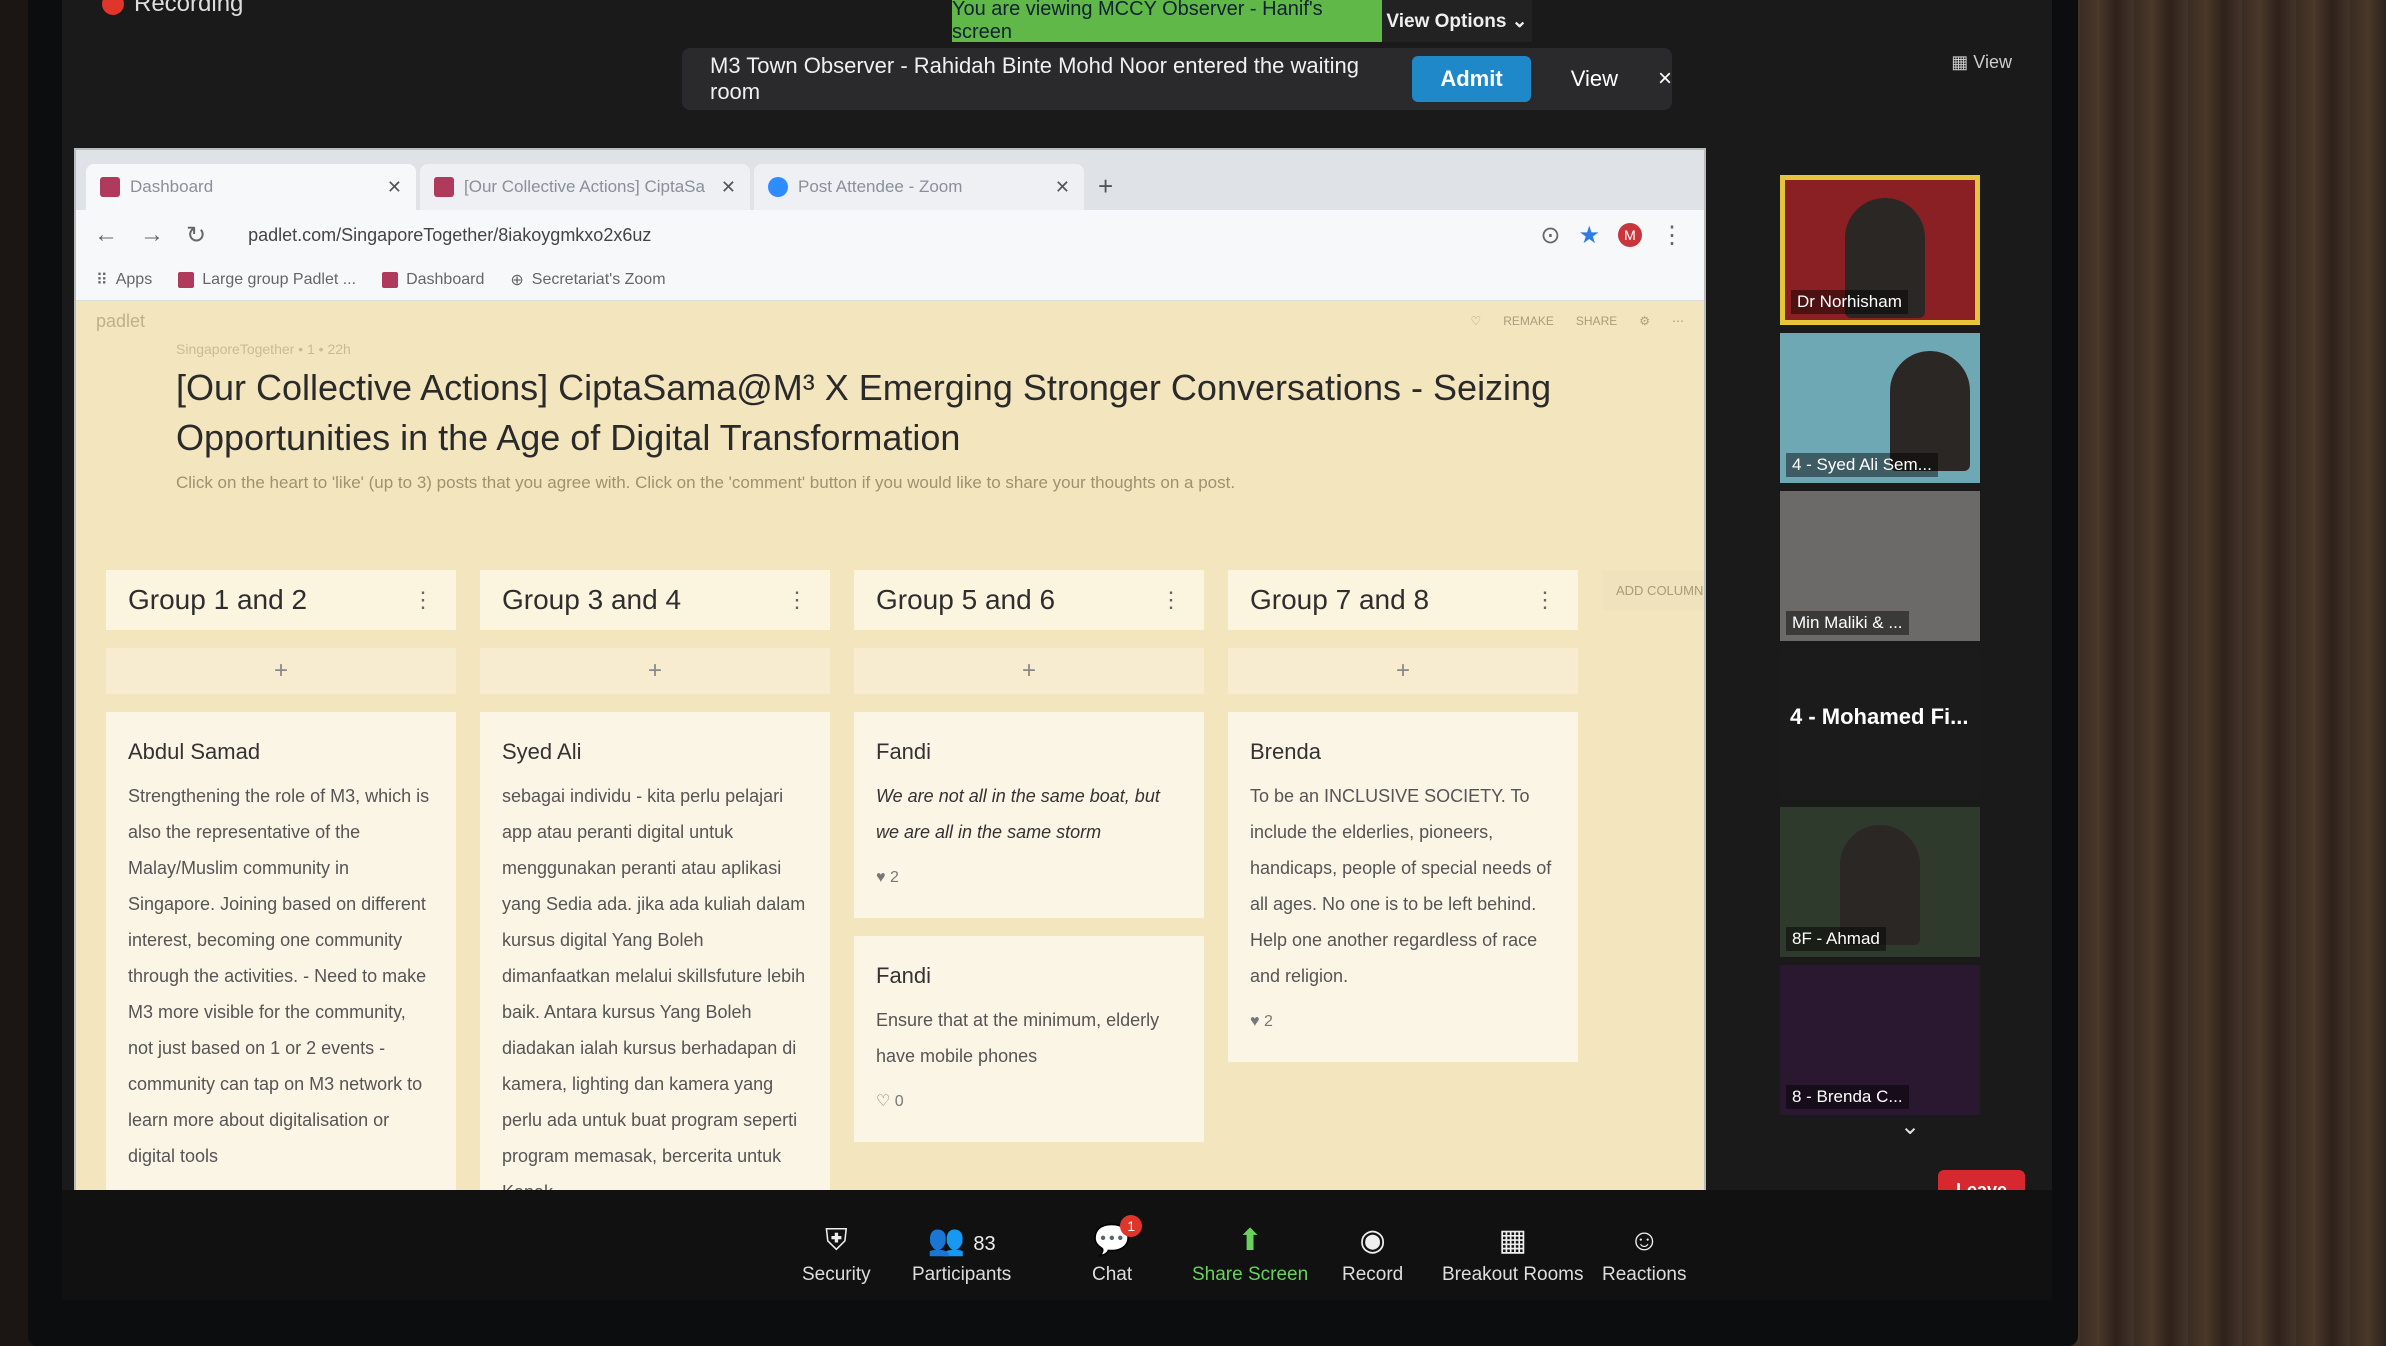 Image resolution: width=2386 pixels, height=1346 pixels. Describe the element at coordinates (1992, 62) in the screenshot. I see `grid-view-label: View` at that location.